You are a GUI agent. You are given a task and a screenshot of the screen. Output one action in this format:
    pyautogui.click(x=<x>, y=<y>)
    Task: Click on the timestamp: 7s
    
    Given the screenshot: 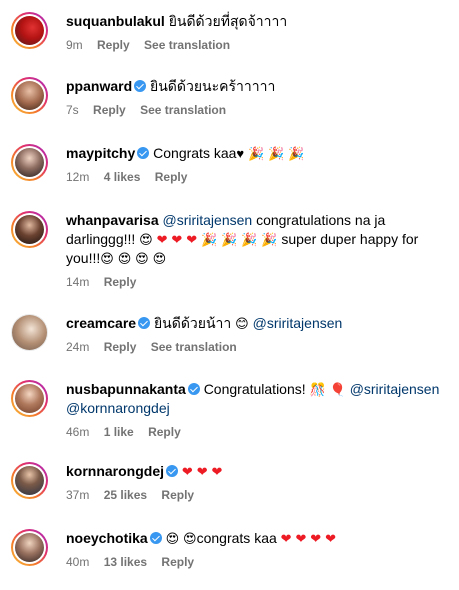 What is the action you would take?
    pyautogui.click(x=72, y=110)
    